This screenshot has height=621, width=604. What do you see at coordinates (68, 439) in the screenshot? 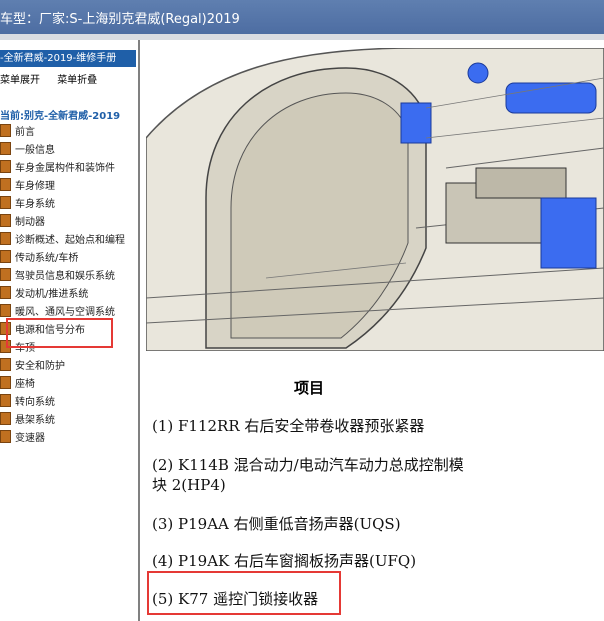
I see `tree-item-transmission: 变速器` at bounding box center [68, 439].